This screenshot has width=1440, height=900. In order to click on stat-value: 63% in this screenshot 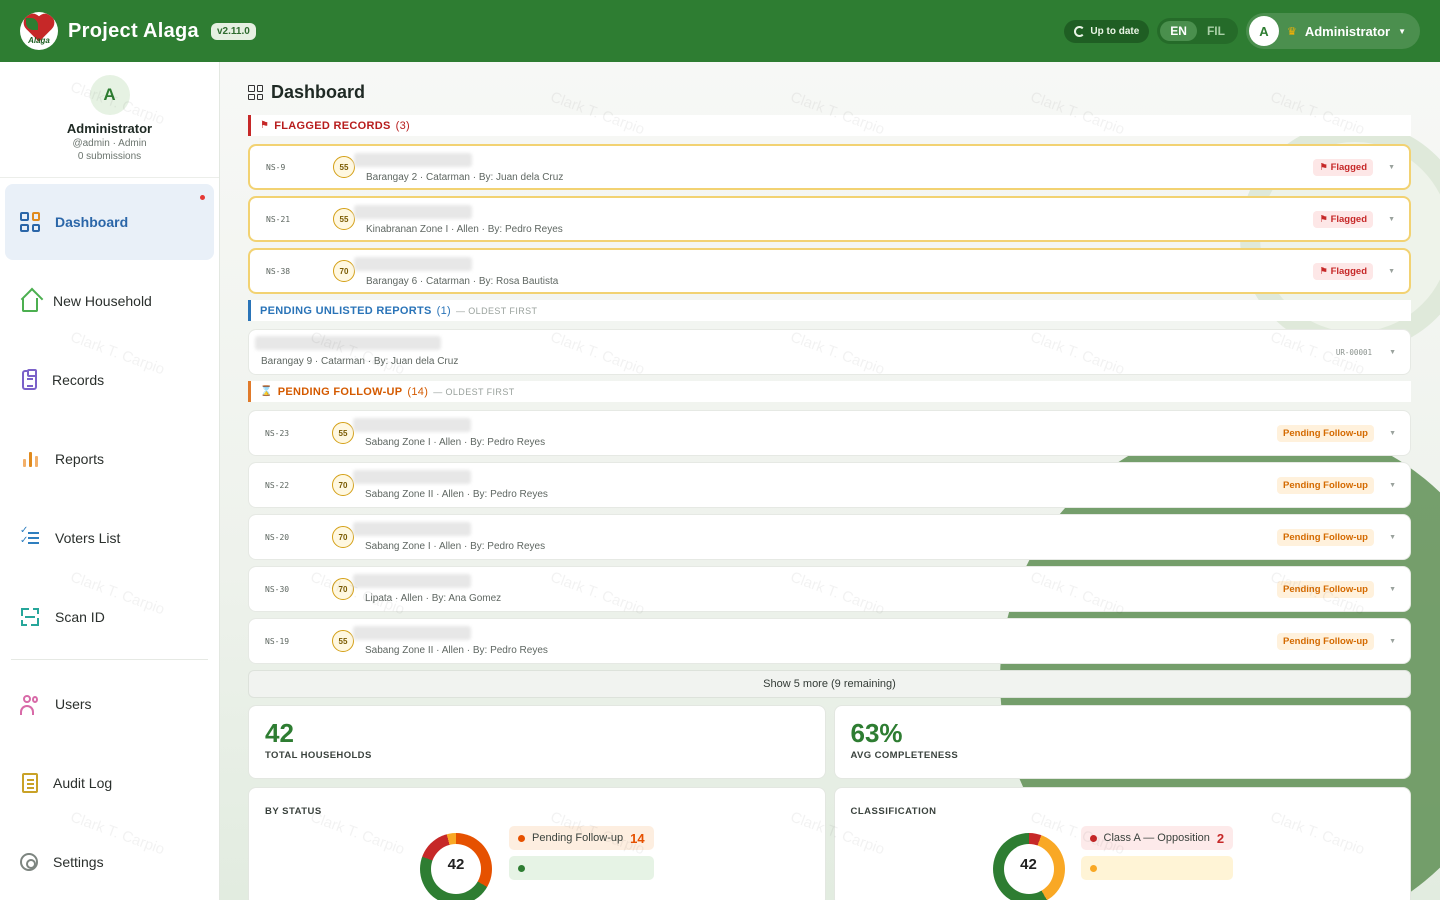, I will do `click(876, 733)`.